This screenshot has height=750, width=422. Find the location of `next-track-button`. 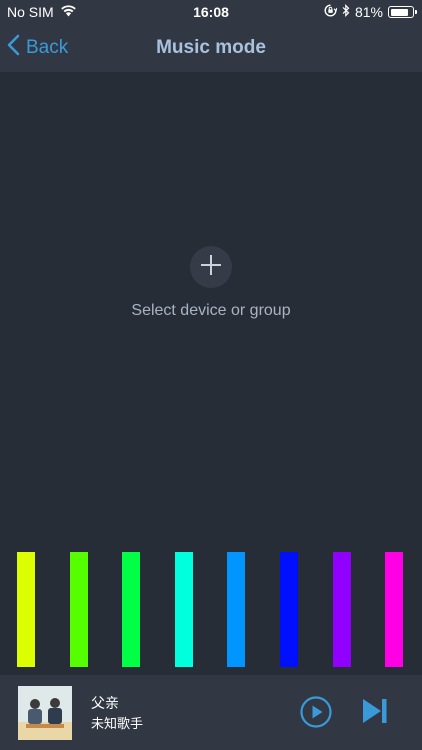

next-track-button is located at coordinates (375, 713).